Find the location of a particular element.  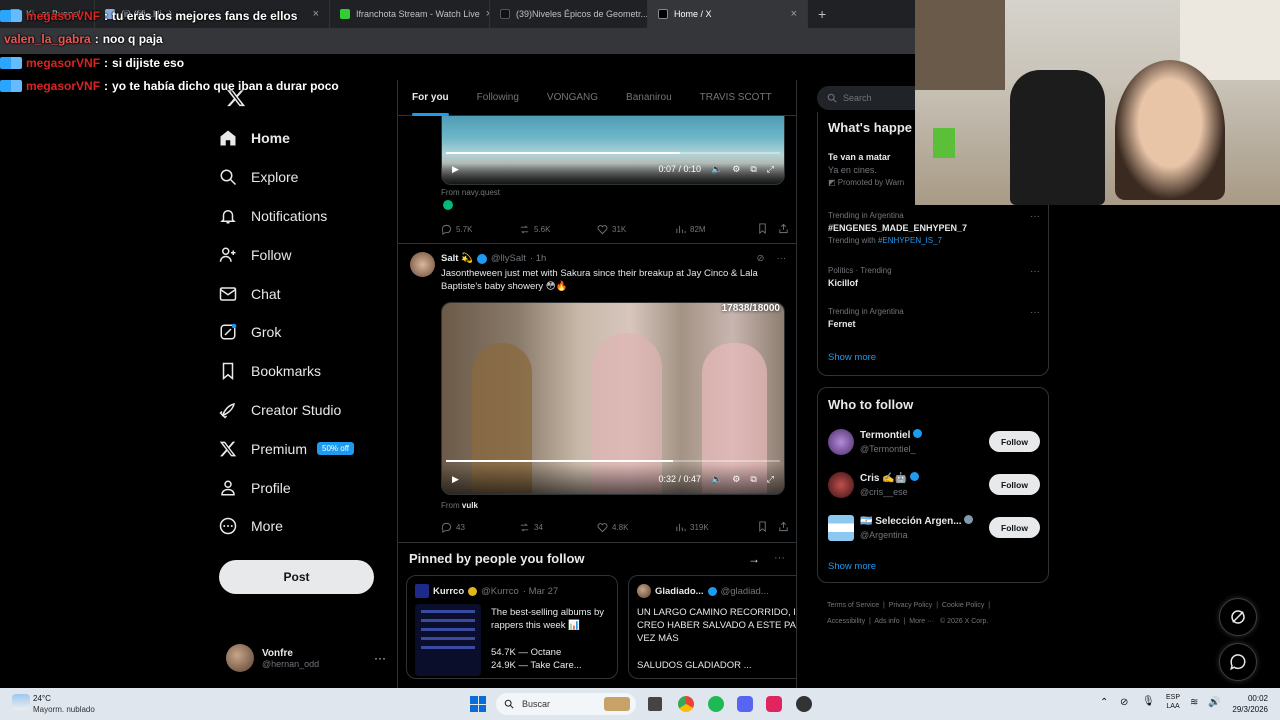

like-button: 31K is located at coordinates (636, 229).